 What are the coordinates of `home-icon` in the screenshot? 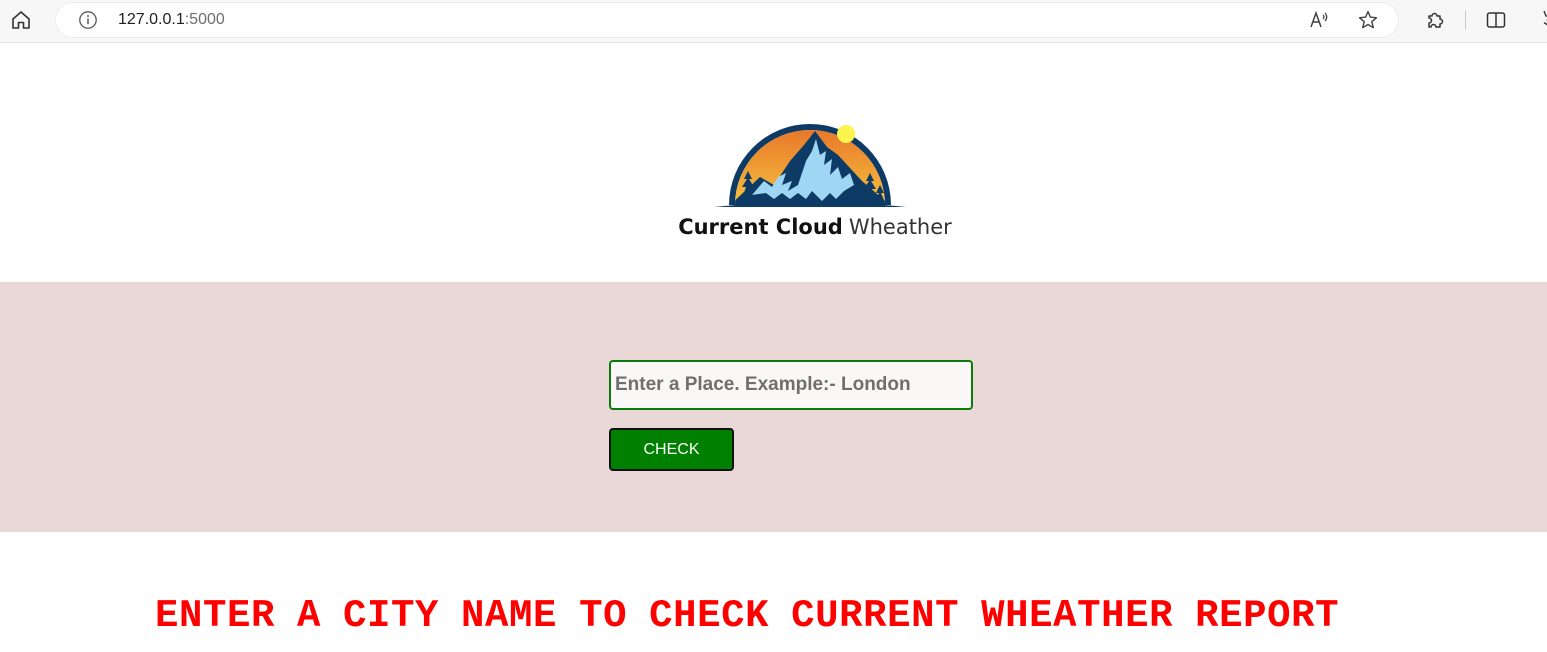 It's located at (21, 20).